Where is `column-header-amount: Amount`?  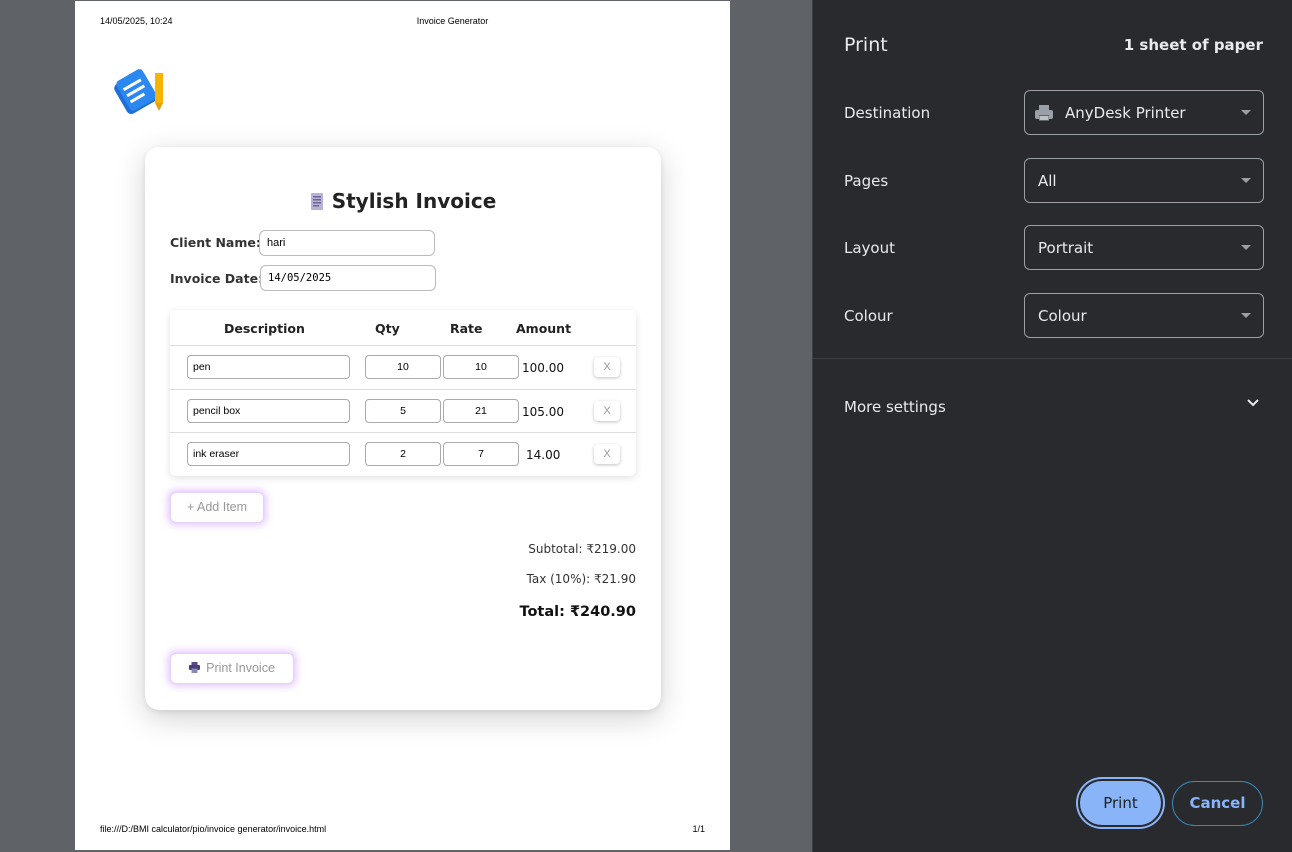 column-header-amount: Amount is located at coordinates (544, 328).